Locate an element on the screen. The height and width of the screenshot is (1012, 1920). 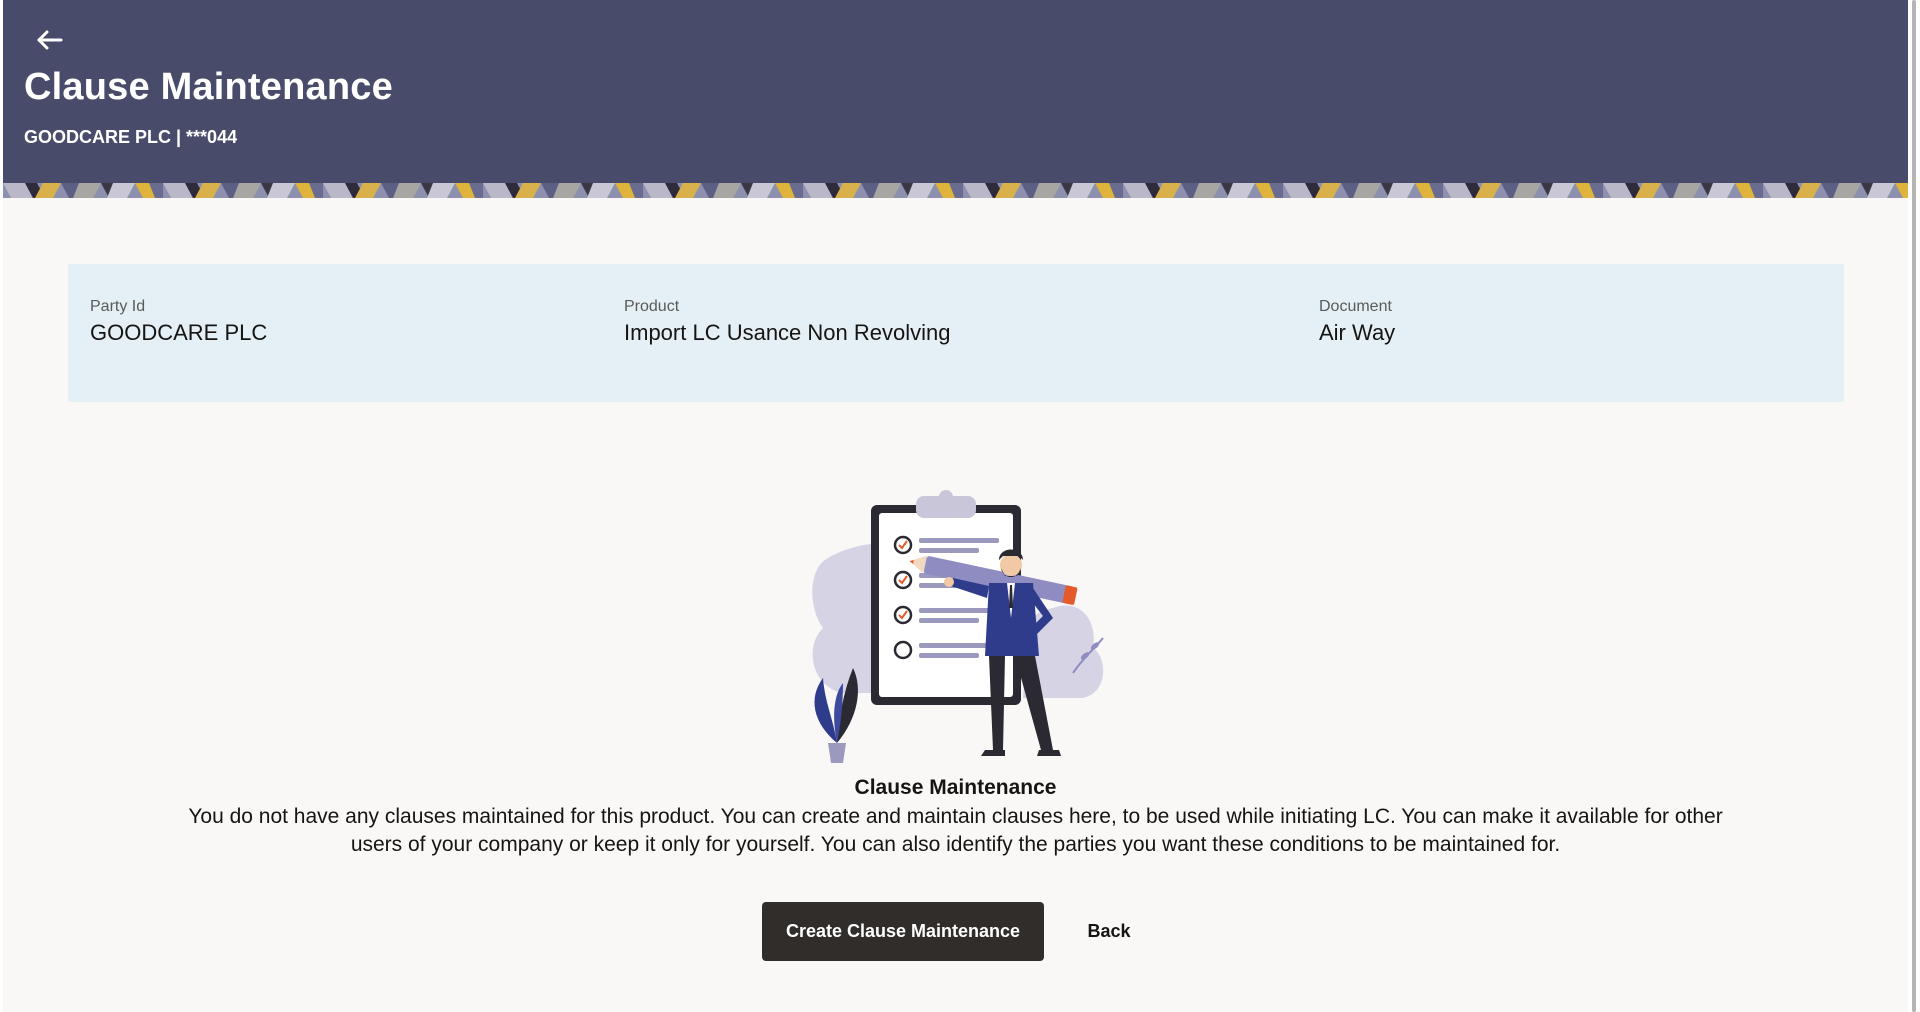
party-id-value: GOODCARE PLC is located at coordinates (179, 332).